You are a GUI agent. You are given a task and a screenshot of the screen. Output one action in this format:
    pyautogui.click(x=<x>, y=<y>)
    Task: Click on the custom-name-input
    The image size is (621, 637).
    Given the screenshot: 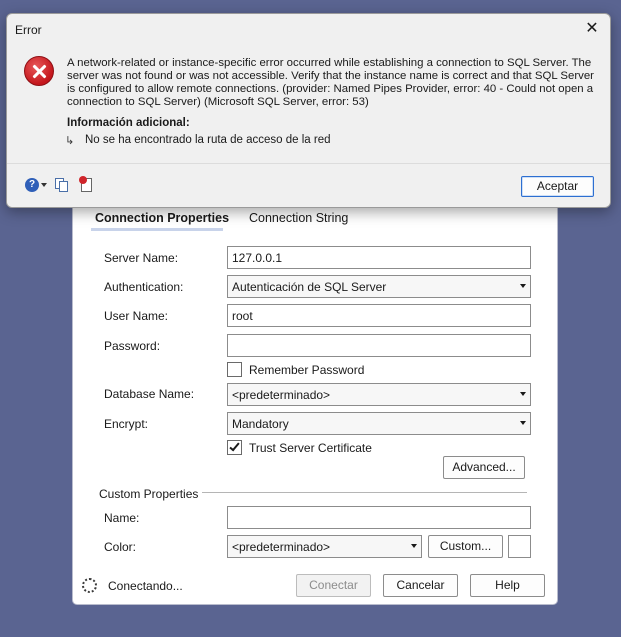 What is the action you would take?
    pyautogui.click(x=379, y=517)
    